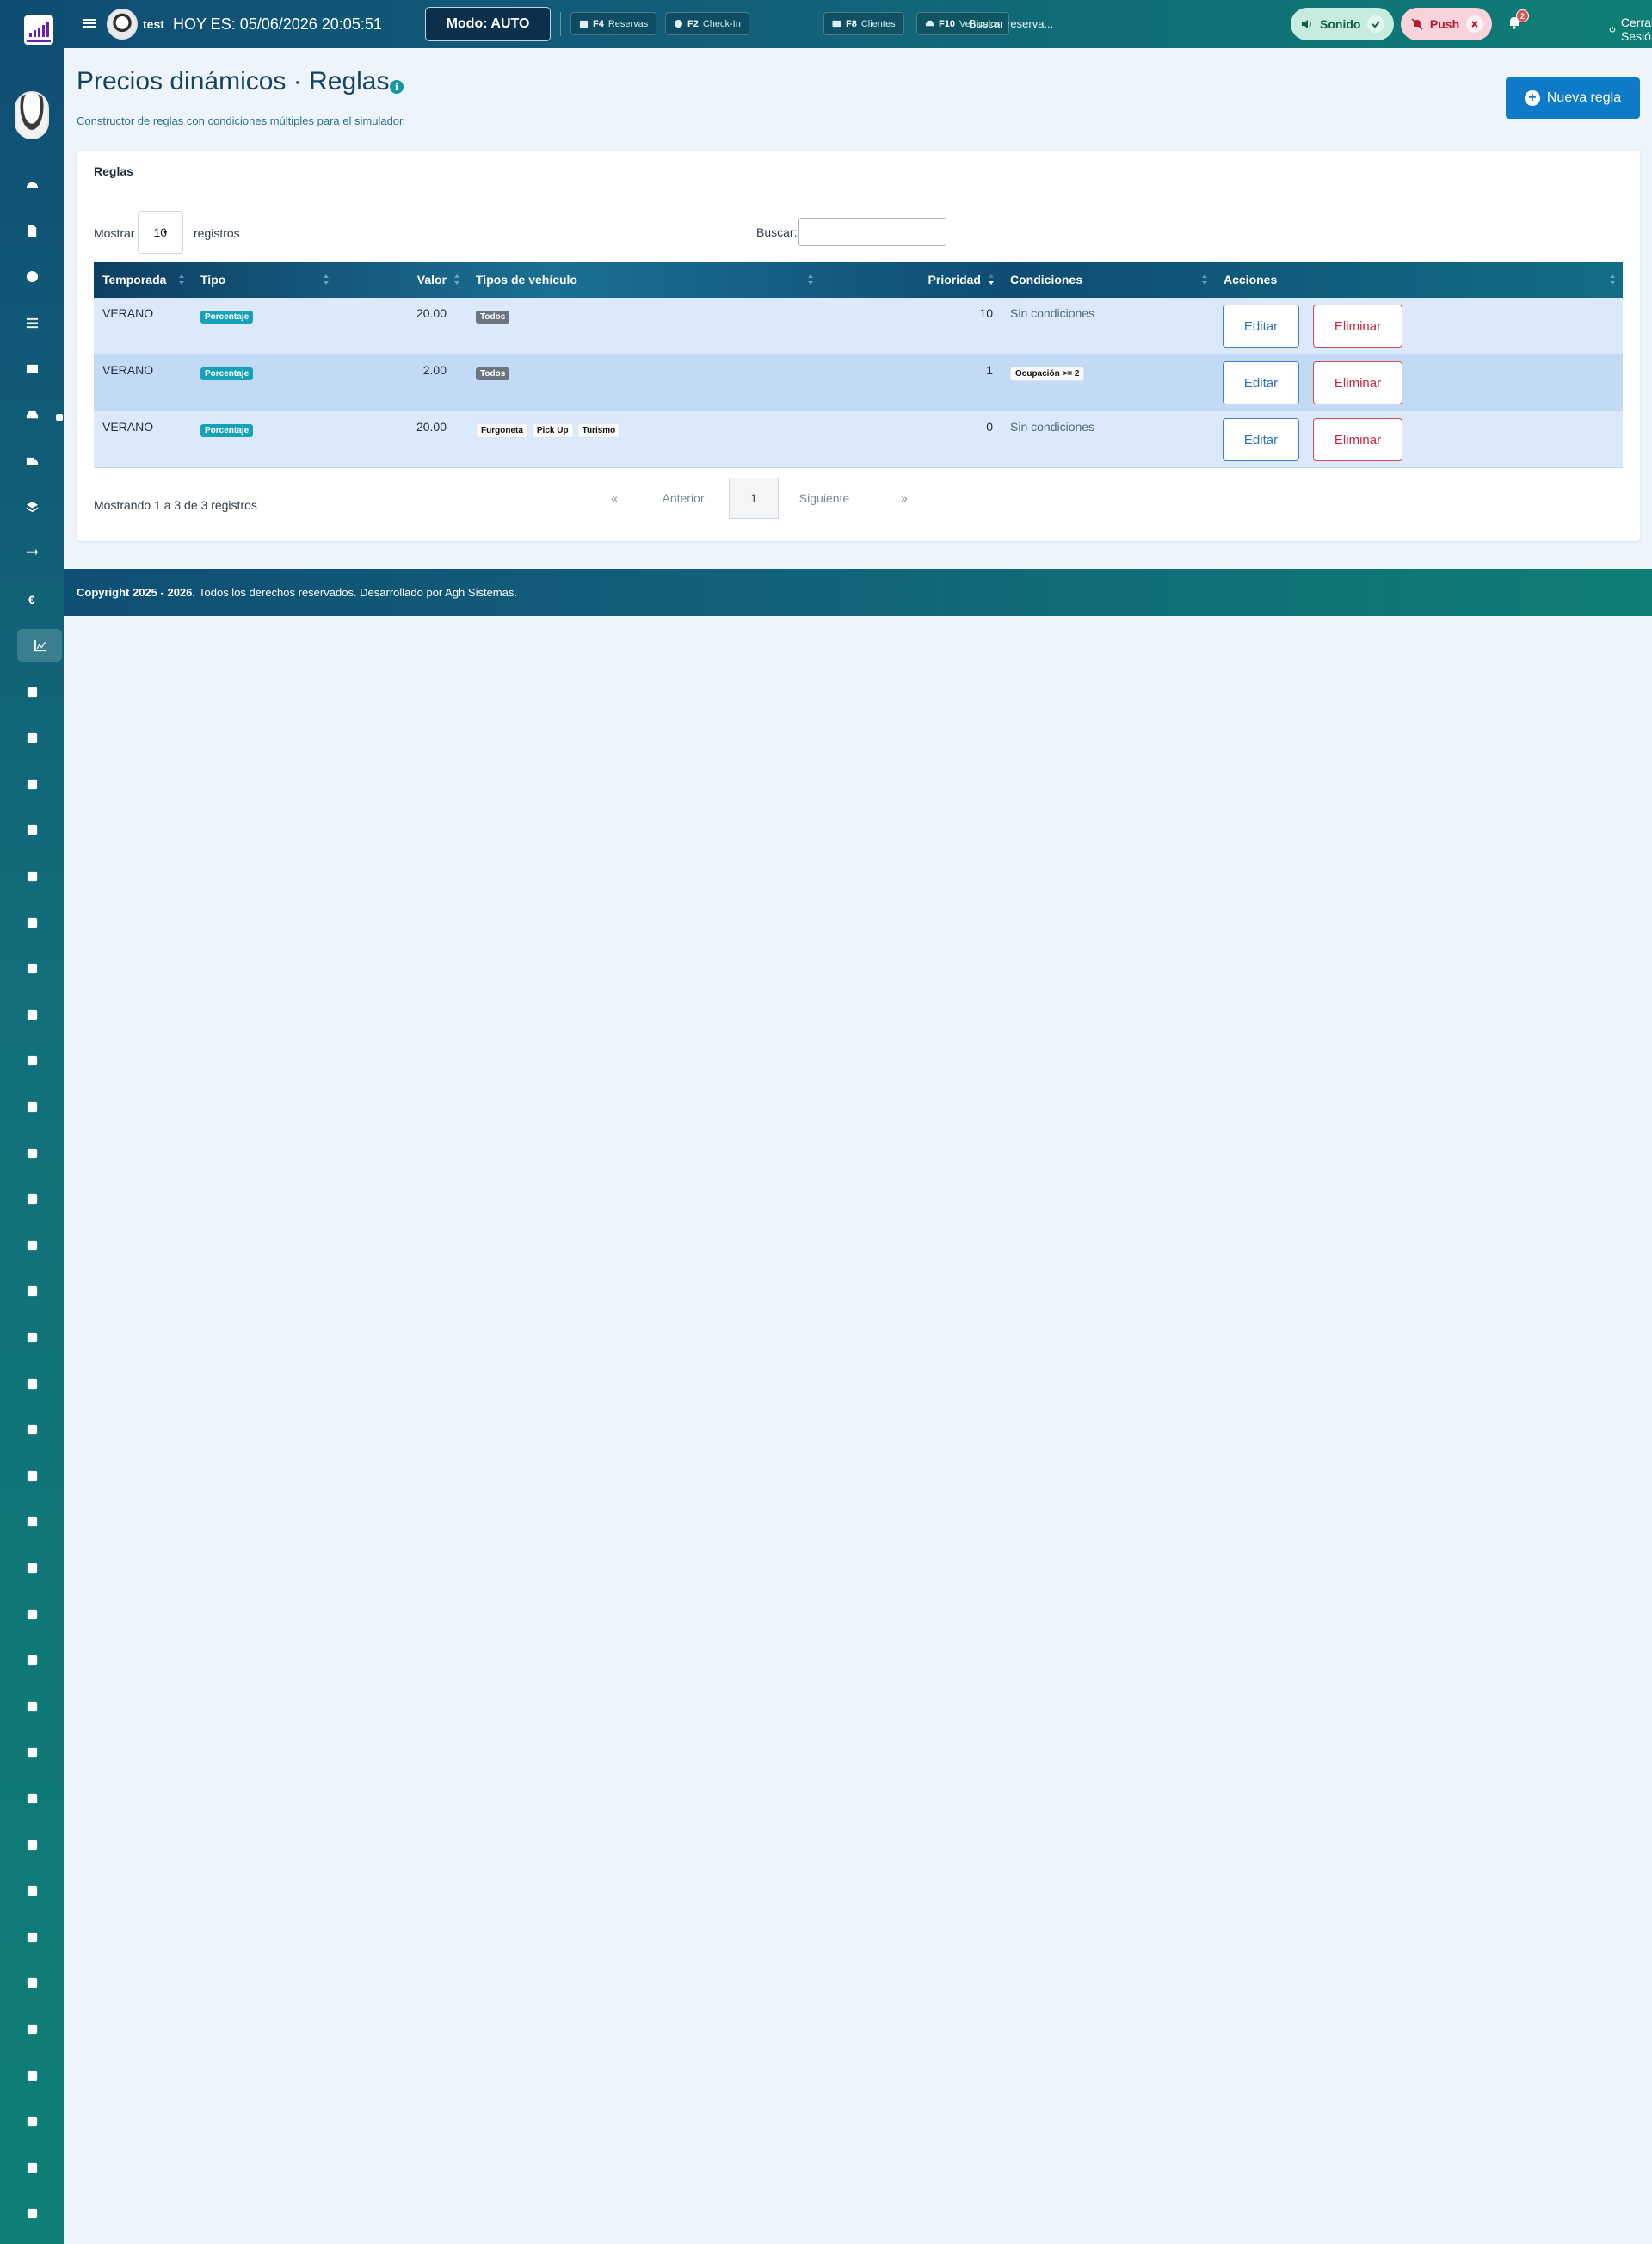 The image size is (1652, 2244). What do you see at coordinates (31, 553) in the screenshot?
I see `exchange-icon` at bounding box center [31, 553].